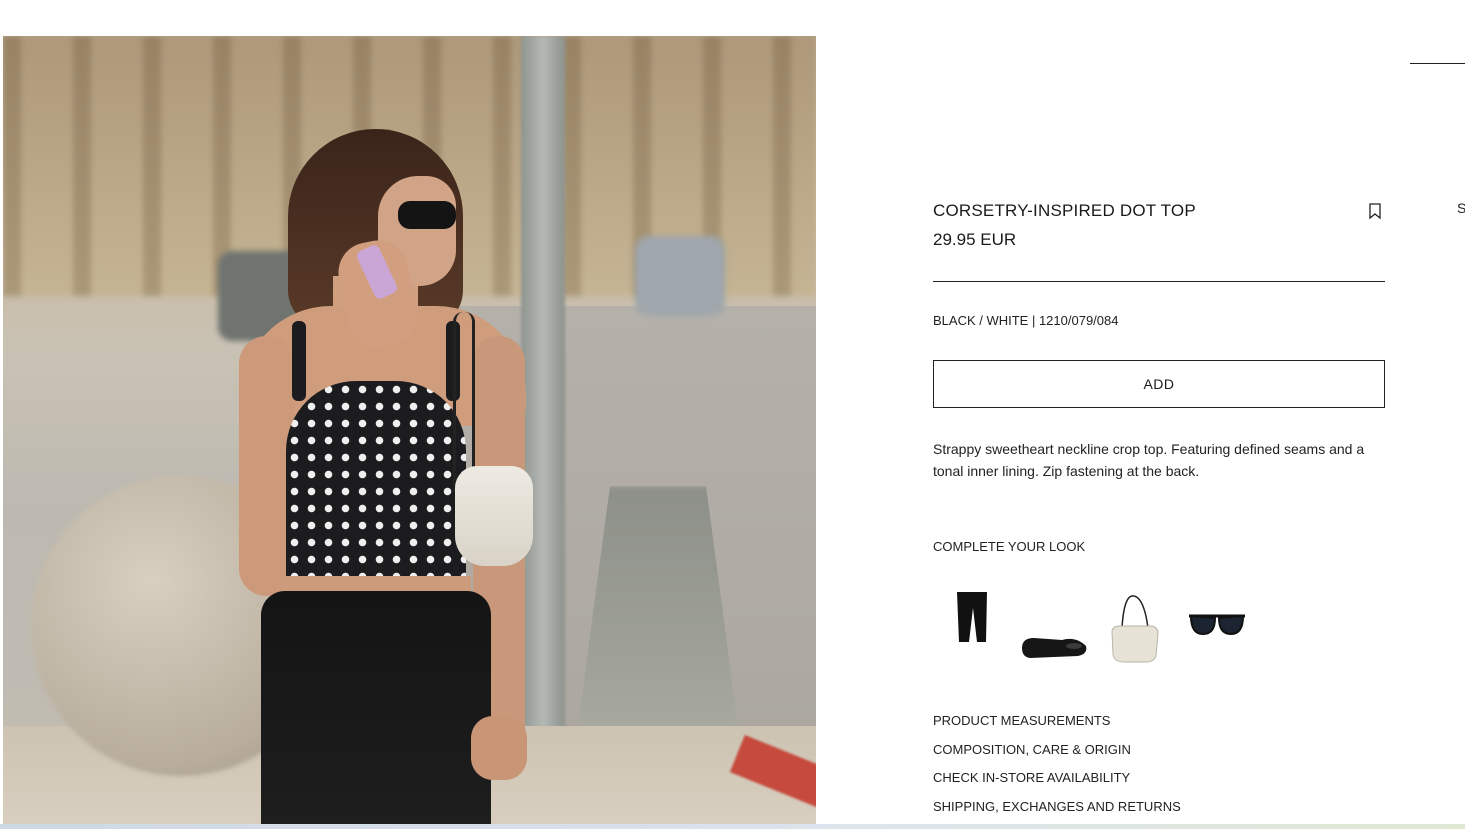  Describe the element at coordinates (1136, 625) in the screenshot. I see `look-item-white-shoulder-bag` at that location.